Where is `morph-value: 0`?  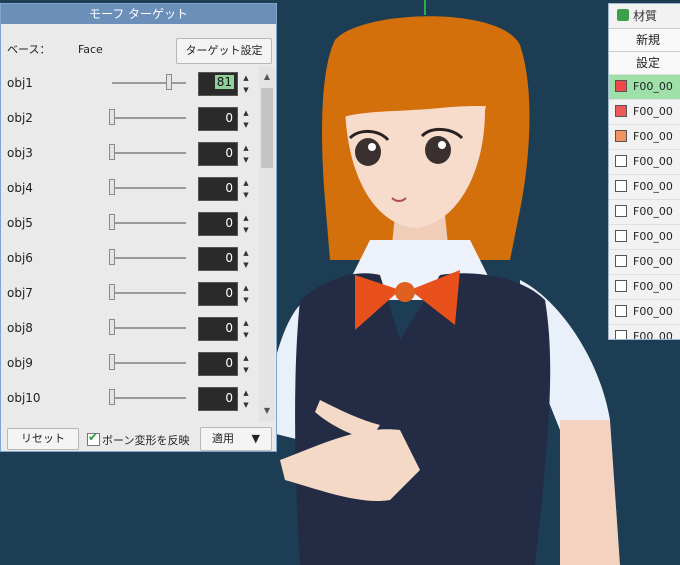
morph-value: 0 is located at coordinates (229, 328).